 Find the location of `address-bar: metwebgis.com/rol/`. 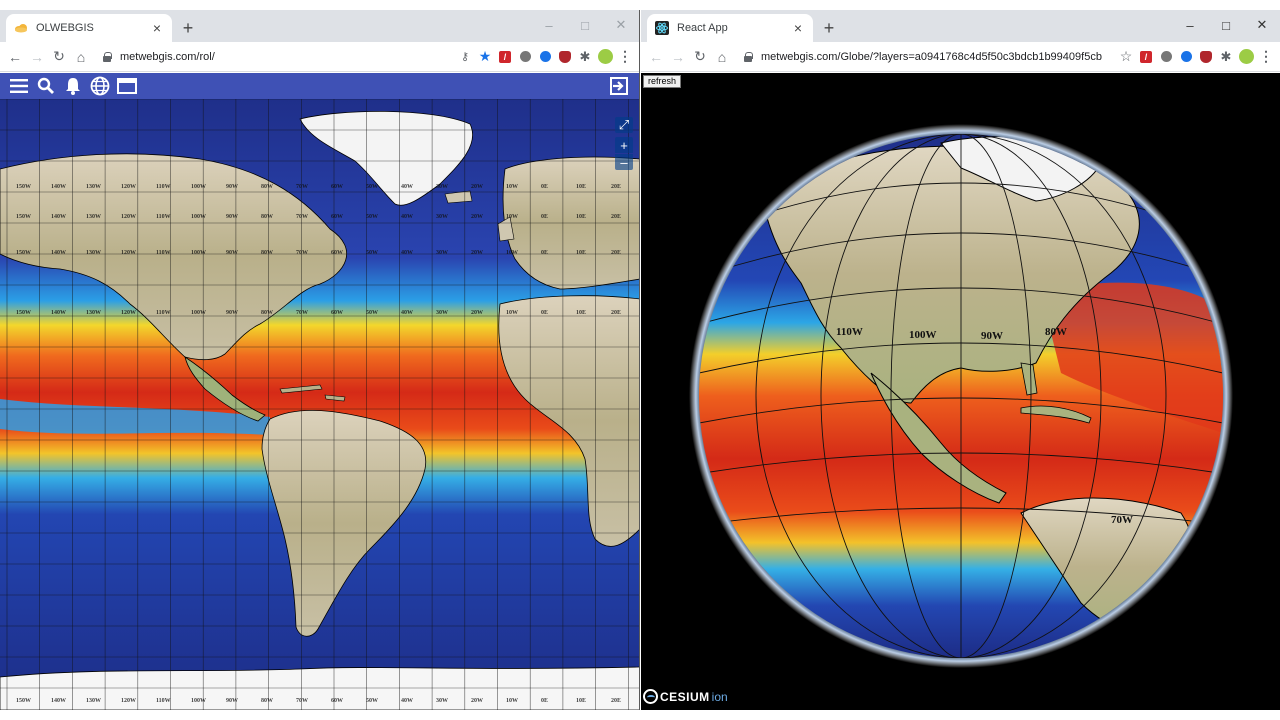

address-bar: metwebgis.com/rol/ is located at coordinates (273, 57).